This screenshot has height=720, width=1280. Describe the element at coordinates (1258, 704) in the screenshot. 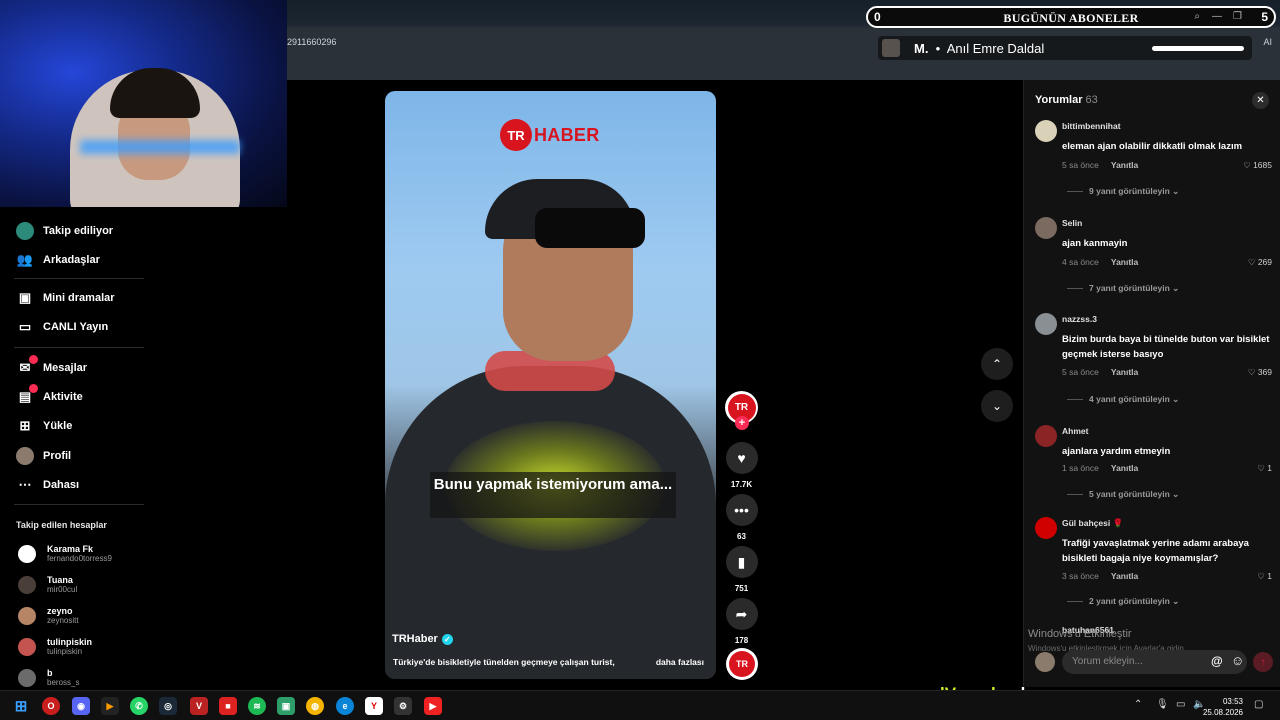

I see `notification-icon: ▢` at that location.